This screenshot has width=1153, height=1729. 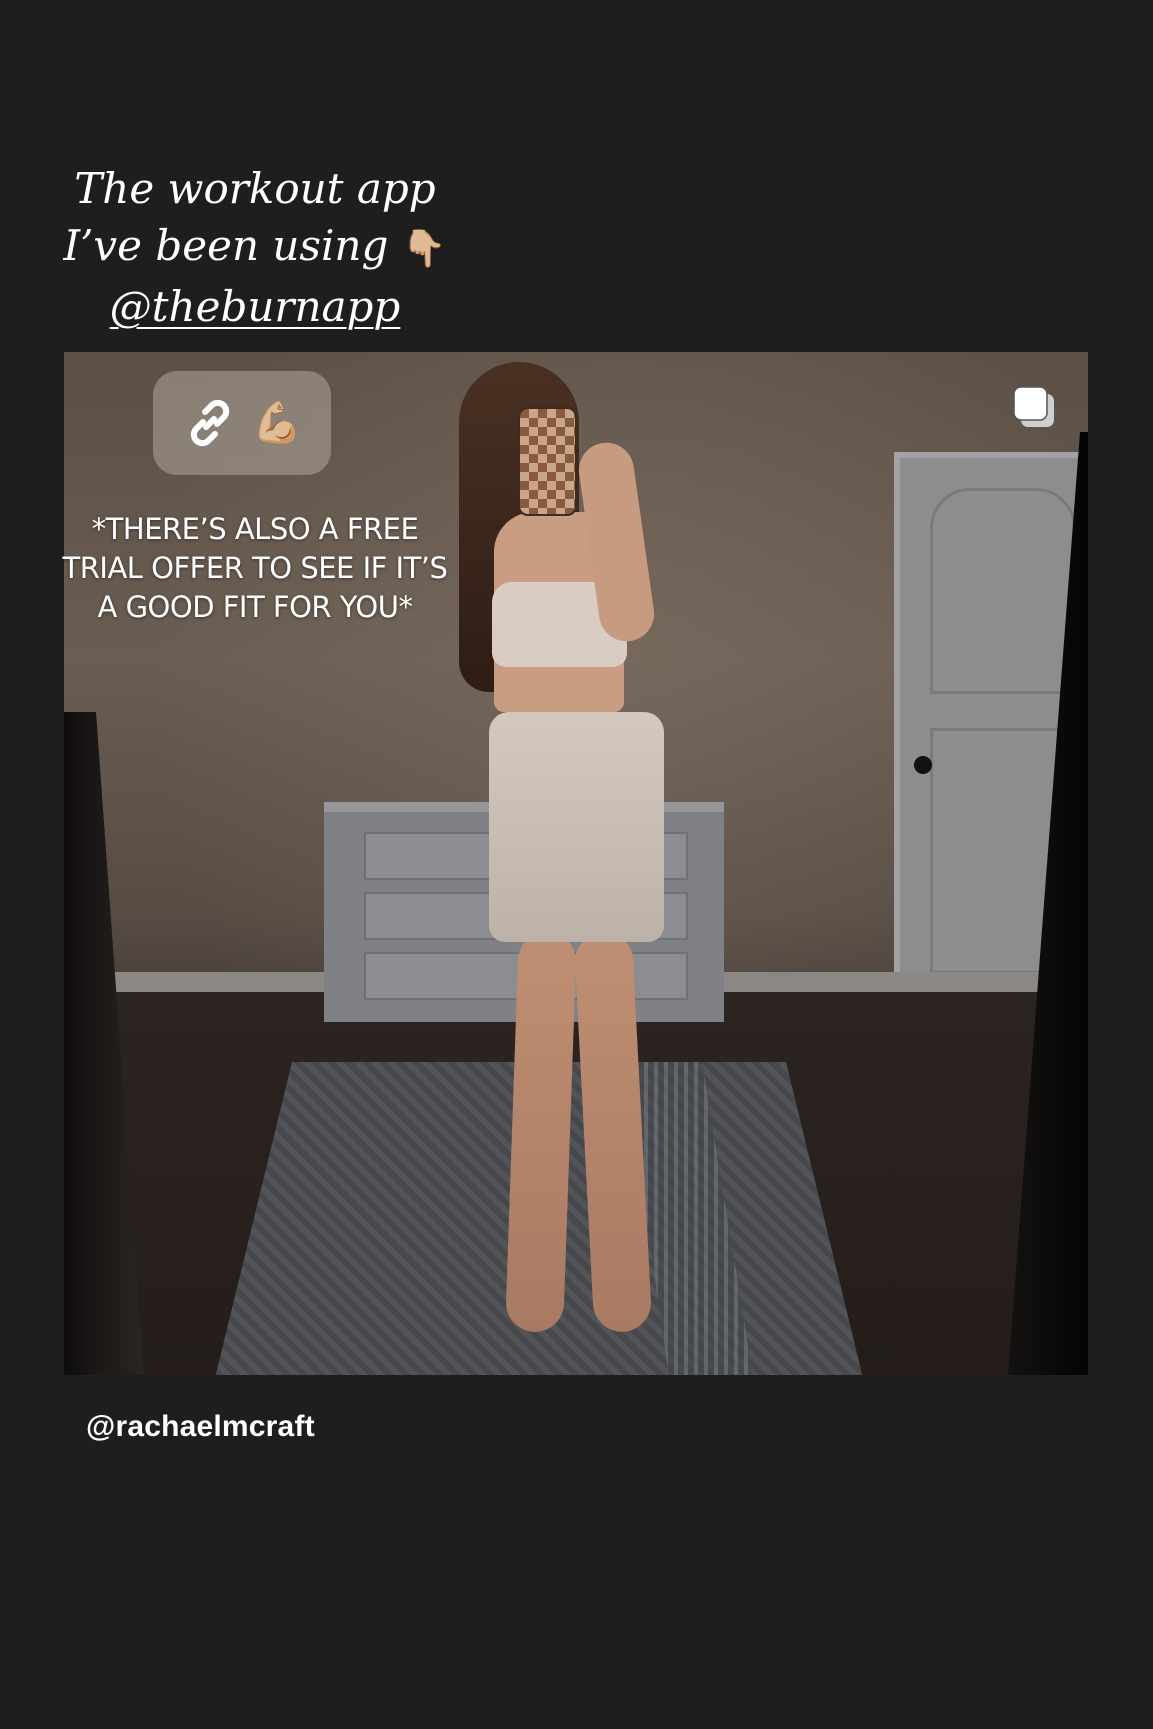 I want to click on photo-door-panel, so click(x=1003, y=591).